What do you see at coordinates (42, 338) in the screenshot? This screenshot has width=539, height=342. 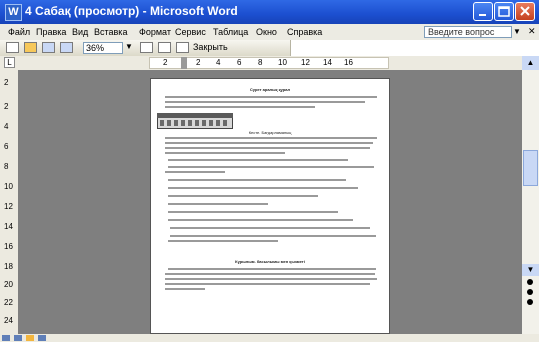 I see `outline-view-icon` at bounding box center [42, 338].